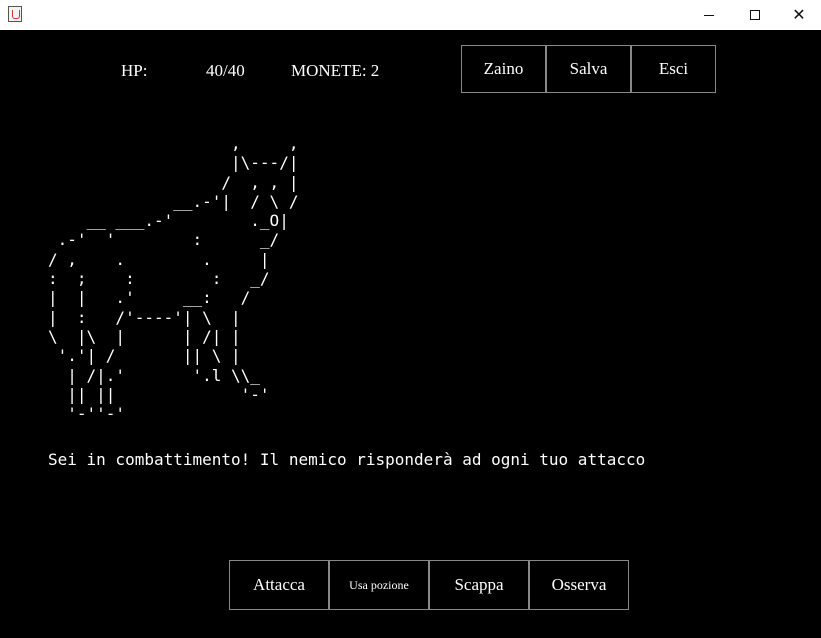 Image resolution: width=821 pixels, height=638 pixels. I want to click on java-app-icon, so click(15, 14).